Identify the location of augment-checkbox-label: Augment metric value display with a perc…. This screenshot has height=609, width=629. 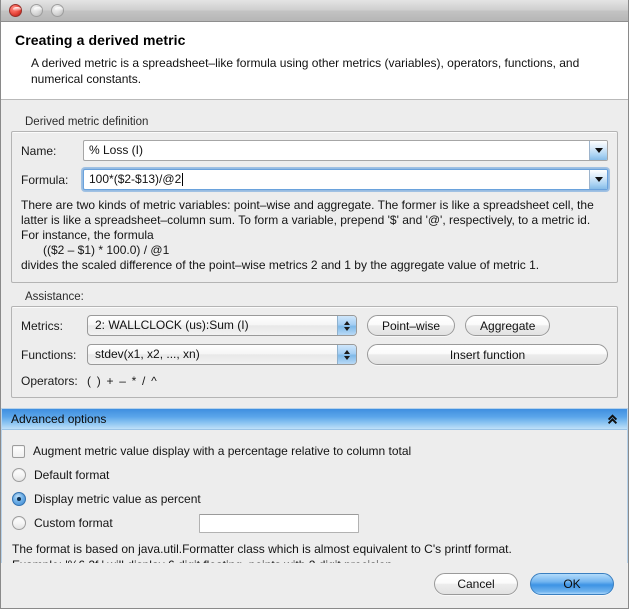
(222, 451).